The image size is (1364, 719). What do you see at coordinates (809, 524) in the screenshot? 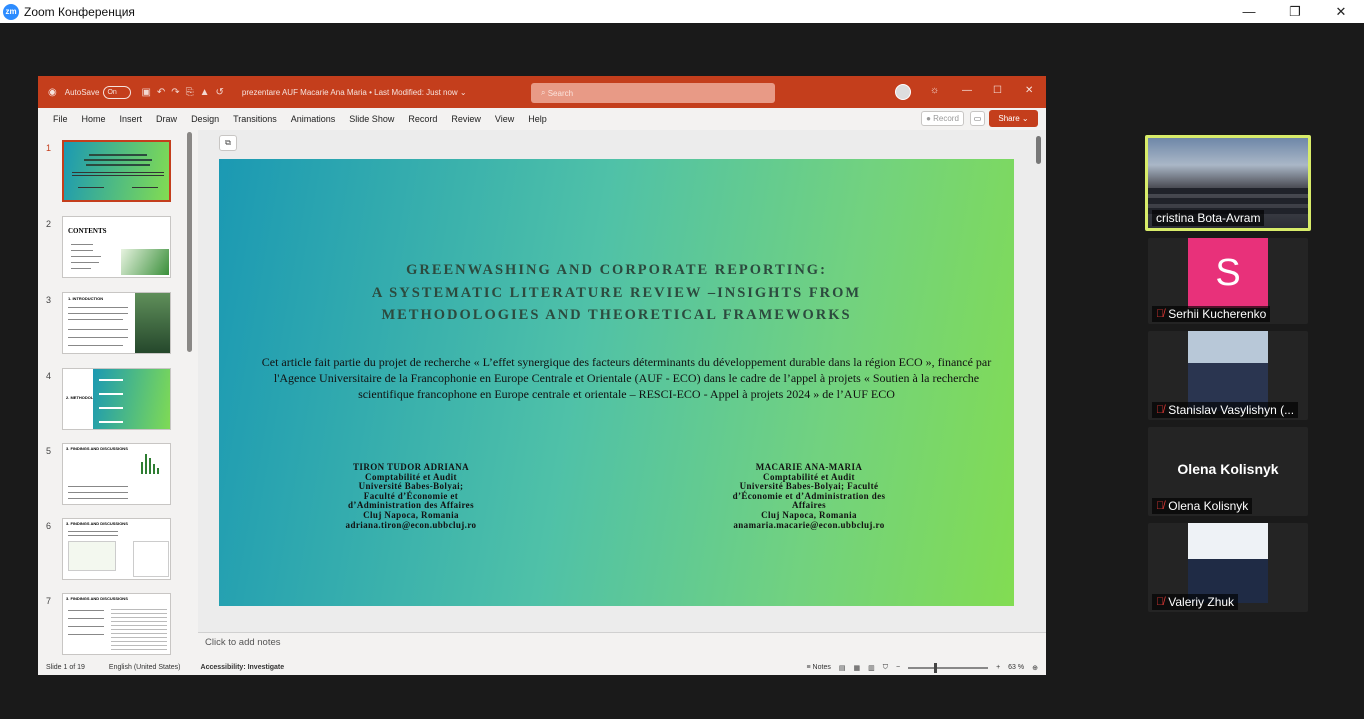
I see `author-2-line: anamaria.macarie@econ.ubbcluj.ro` at bounding box center [809, 524].